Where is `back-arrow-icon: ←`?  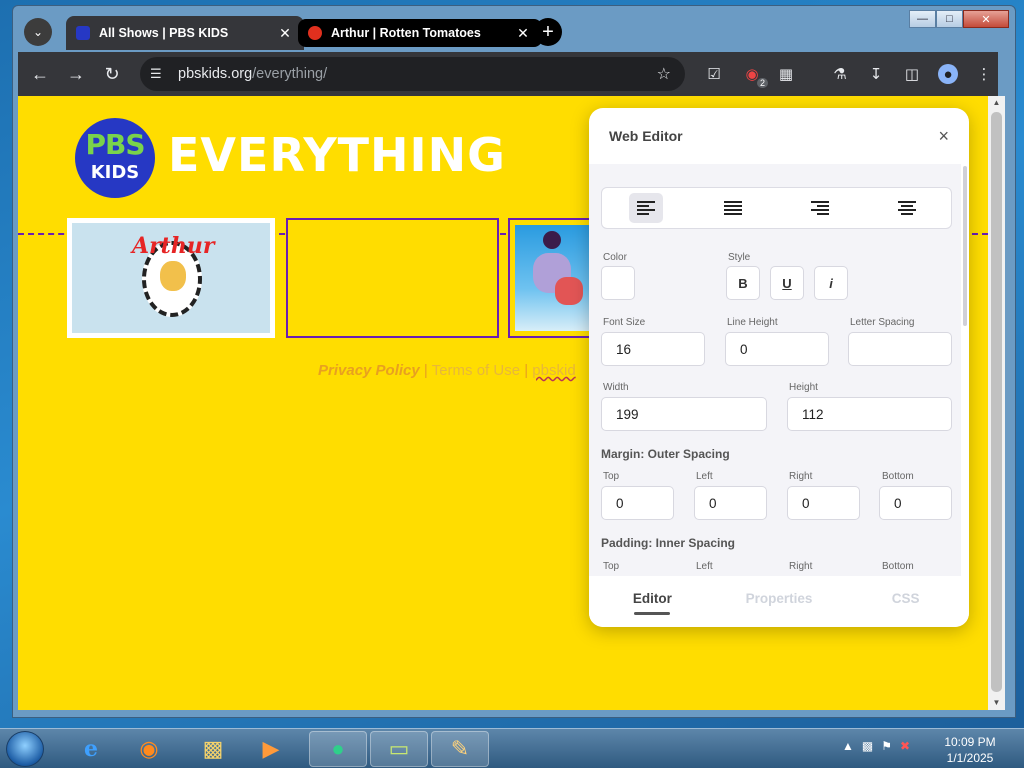 back-arrow-icon: ← is located at coordinates (40, 74).